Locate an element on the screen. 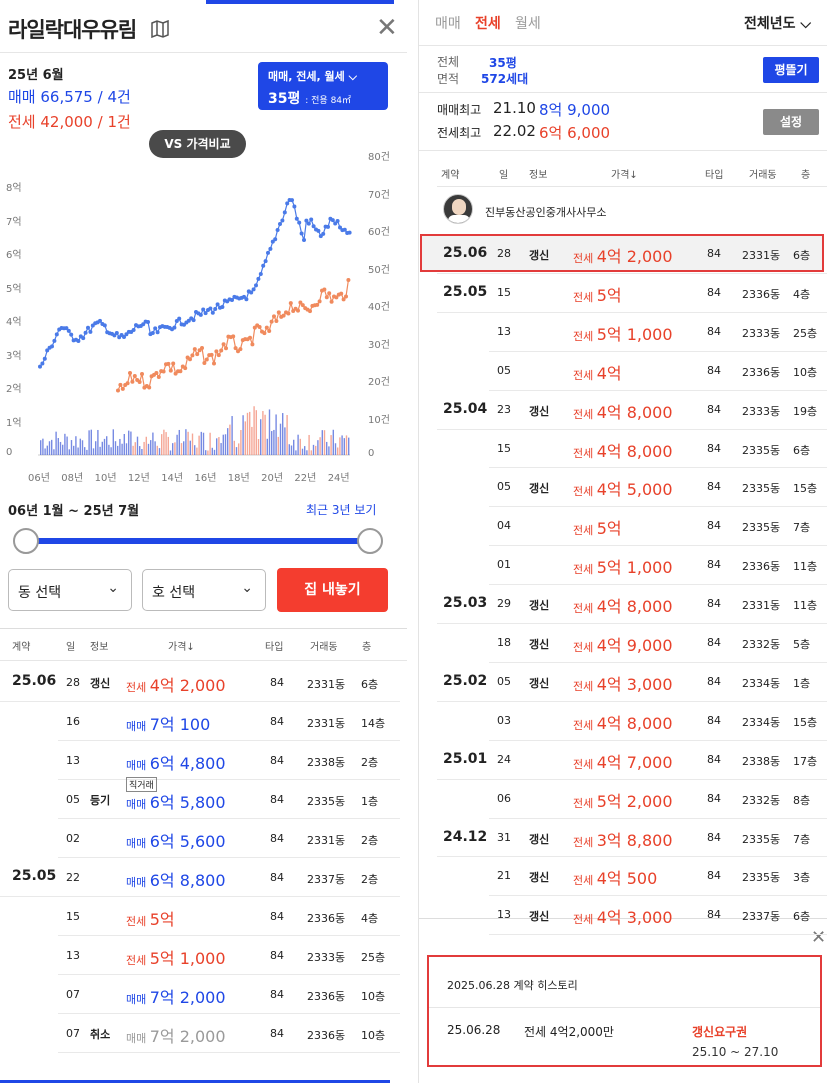  pyeong-button: 평뜰기 is located at coordinates (791, 70).